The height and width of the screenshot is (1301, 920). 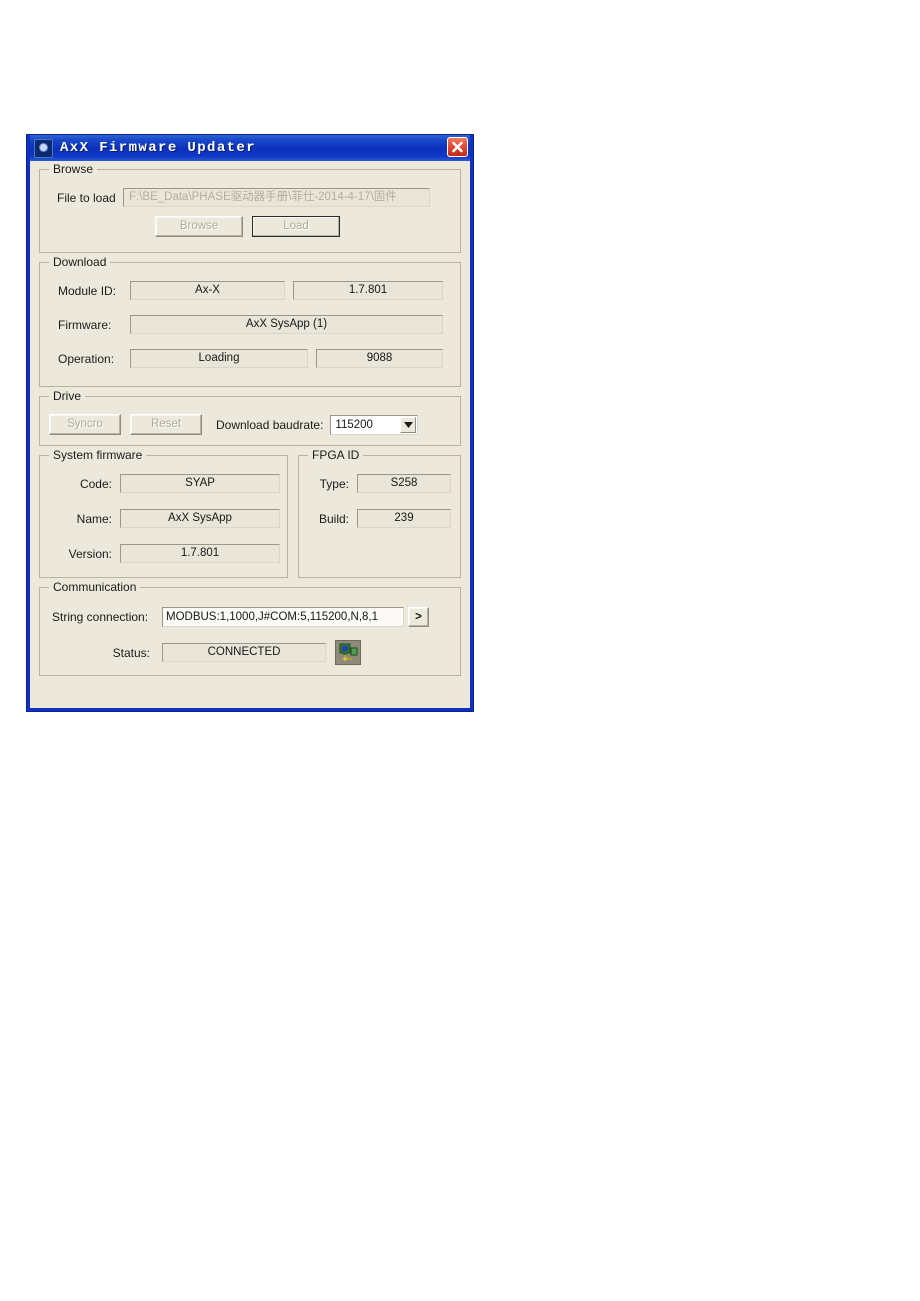 I want to click on download-group-title: Download, so click(x=80, y=262).